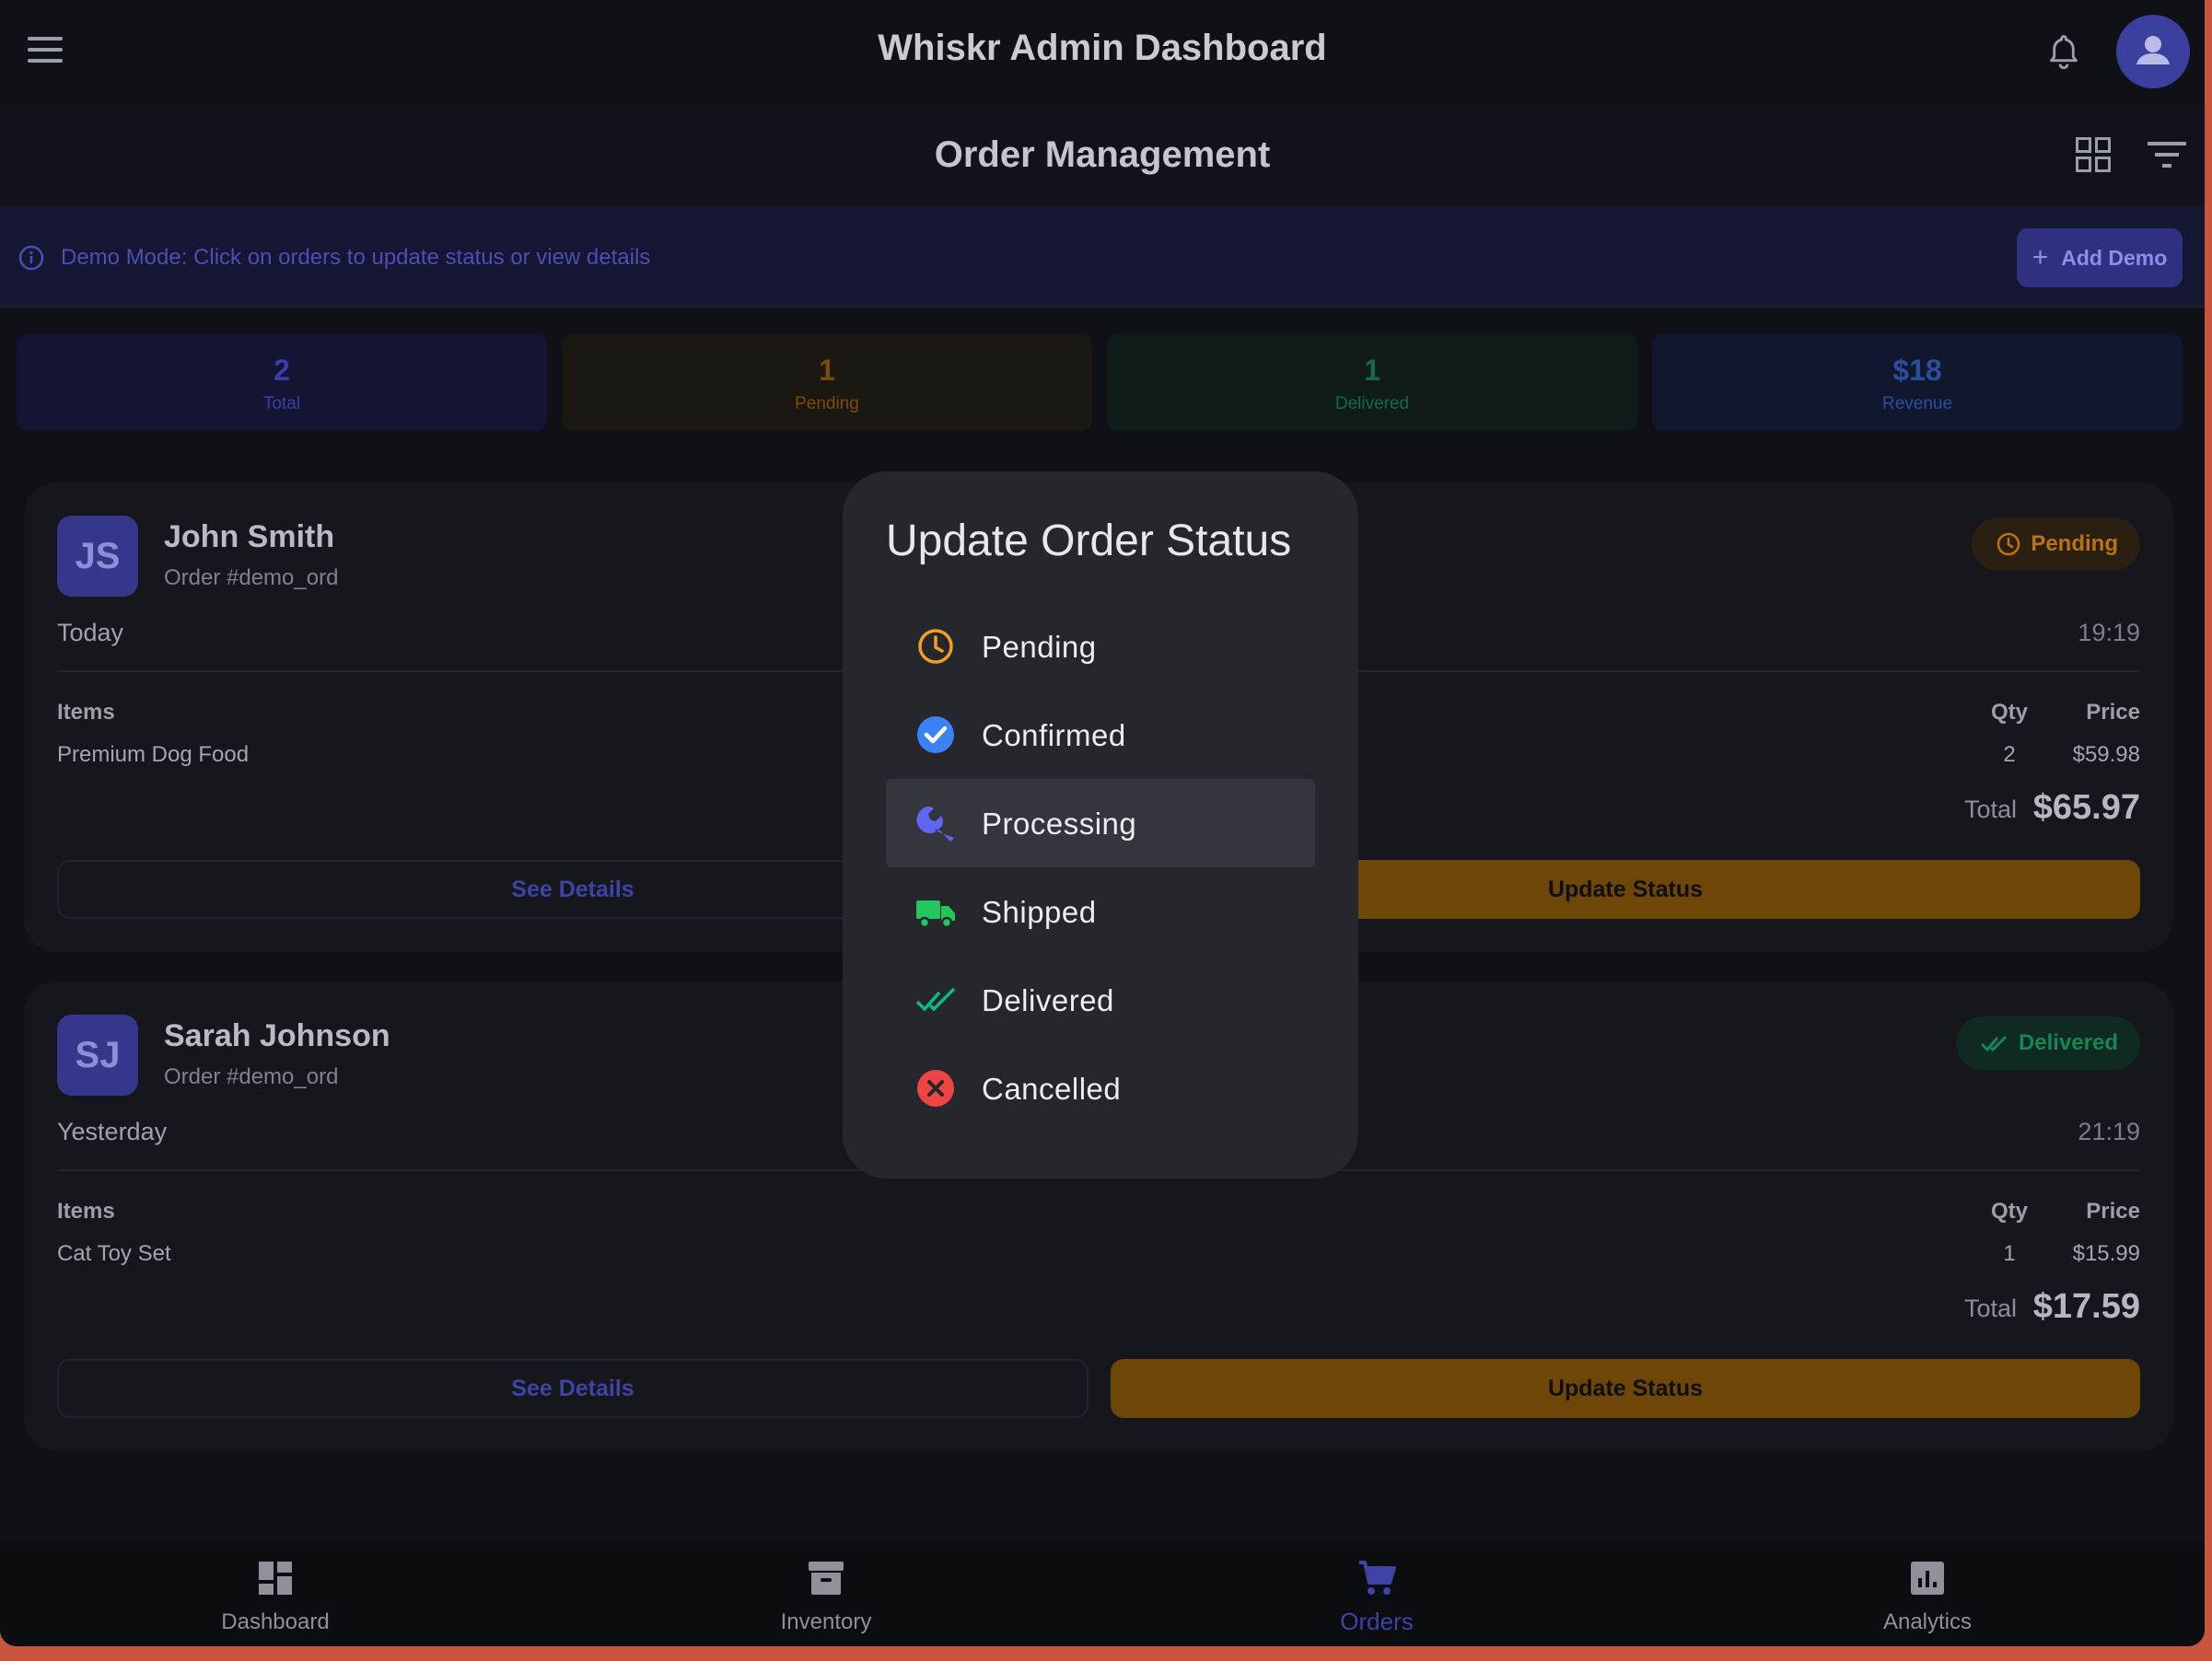 This screenshot has width=2212, height=1661. Describe the element at coordinates (1059, 824) in the screenshot. I see `status-option-label: Processing` at that location.